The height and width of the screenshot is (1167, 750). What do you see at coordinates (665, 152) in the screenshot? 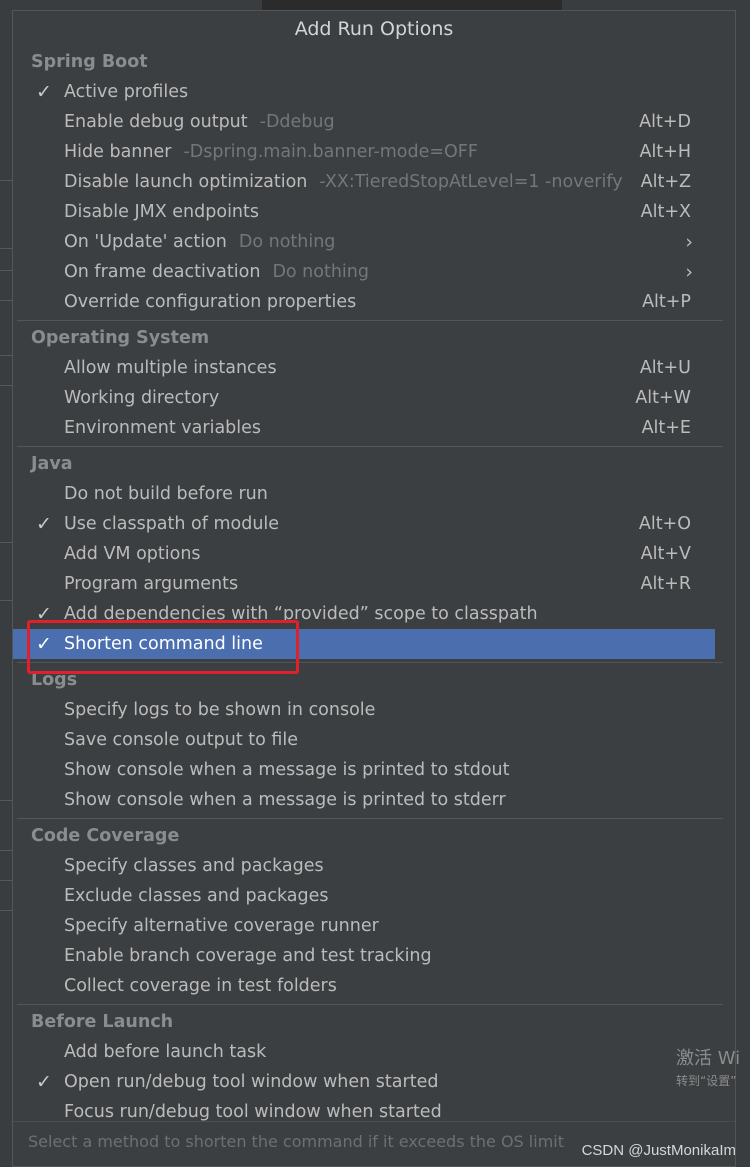
I see `option-shortcut: Alt+H` at bounding box center [665, 152].